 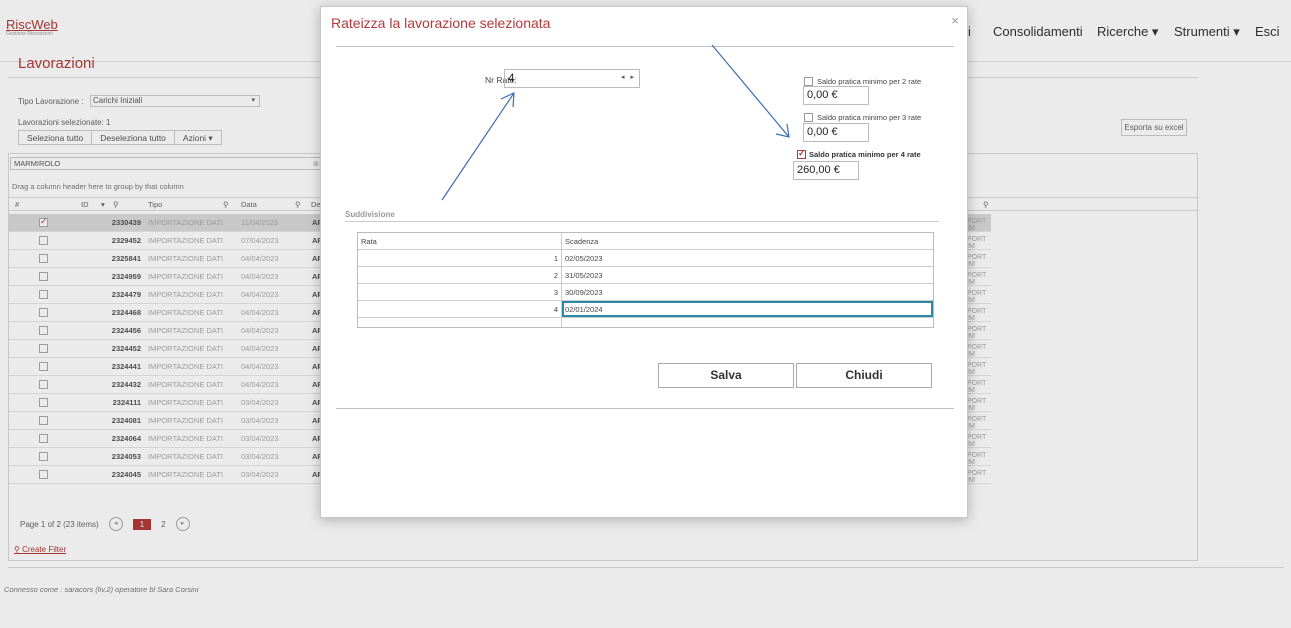 I want to click on annotation-arrow-saldo, so click(x=750, y=91).